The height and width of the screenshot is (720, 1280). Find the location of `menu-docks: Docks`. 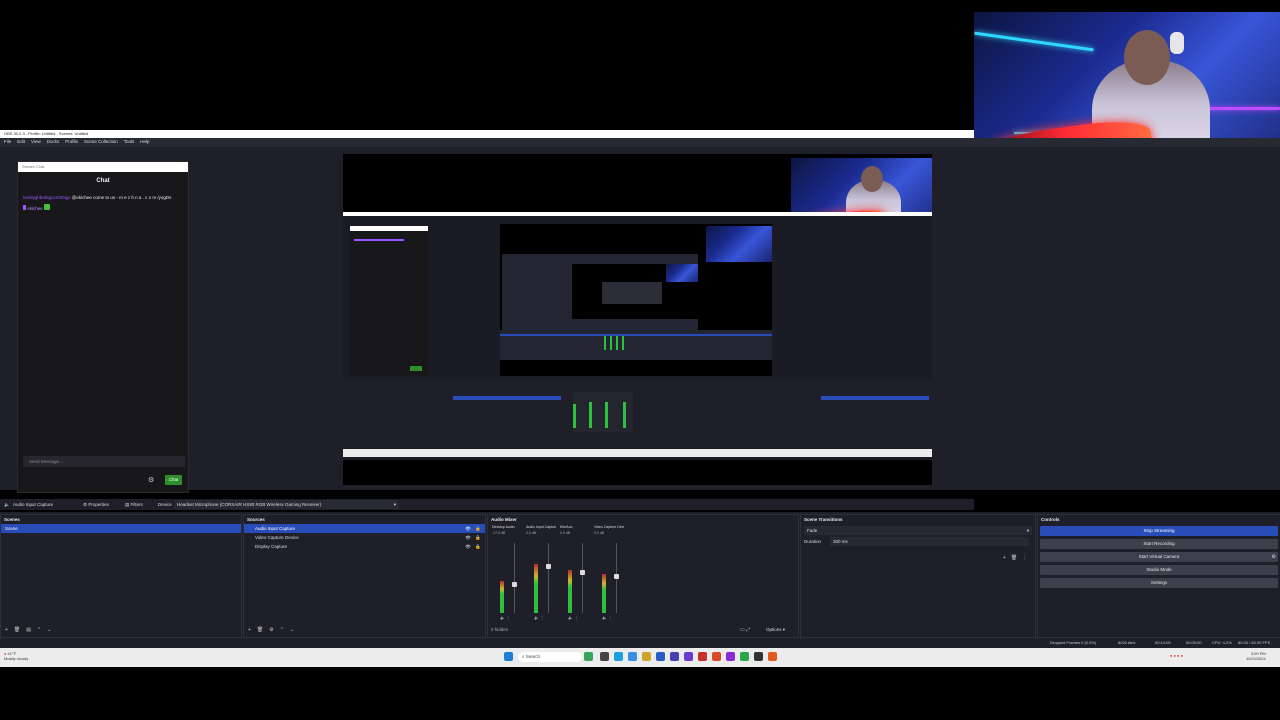

menu-docks: Docks is located at coordinates (53, 142).